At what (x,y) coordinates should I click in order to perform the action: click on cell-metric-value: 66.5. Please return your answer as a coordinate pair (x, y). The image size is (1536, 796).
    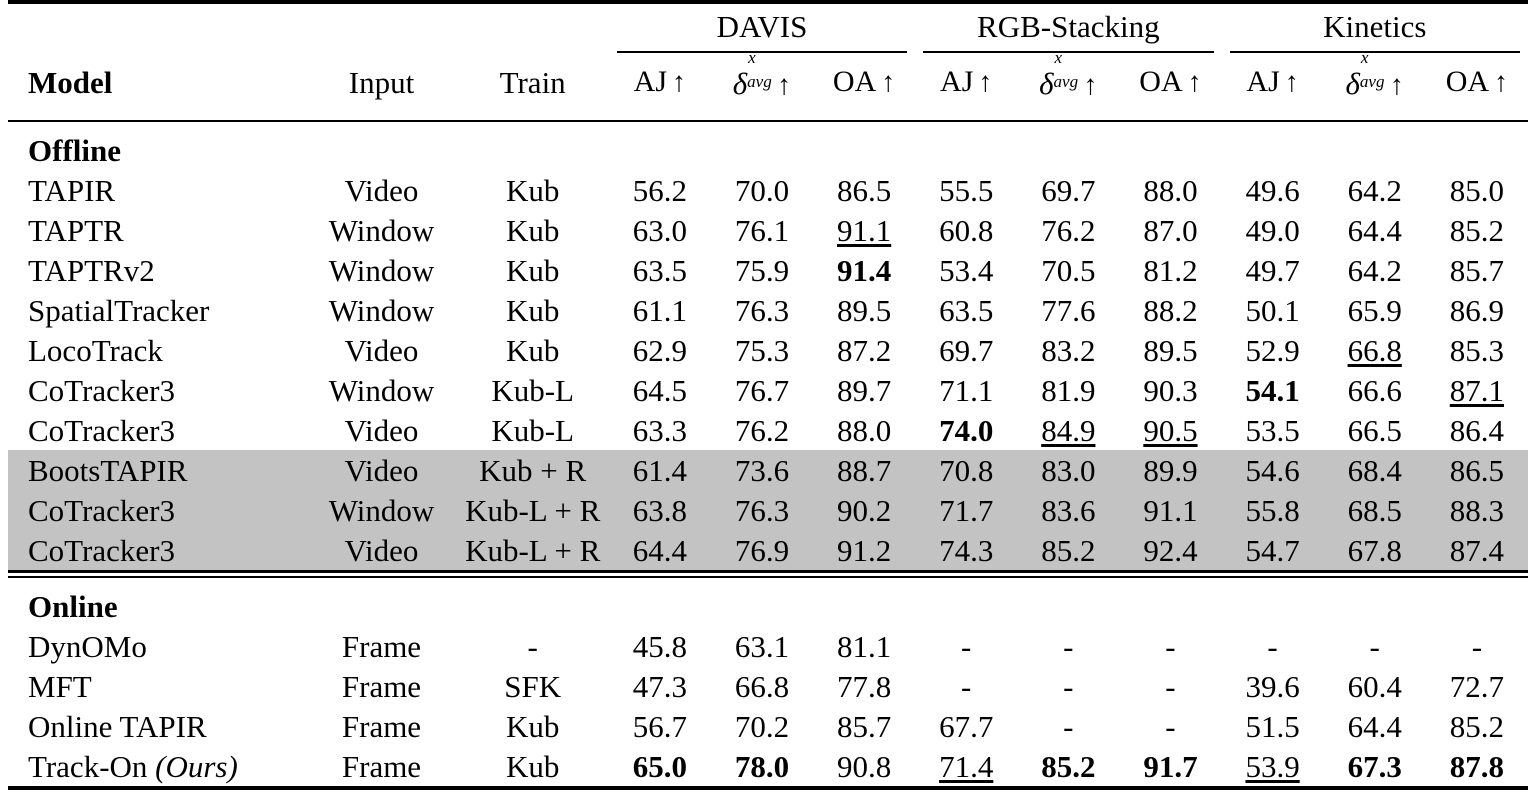
    Looking at the image, I should click on (1375, 430).